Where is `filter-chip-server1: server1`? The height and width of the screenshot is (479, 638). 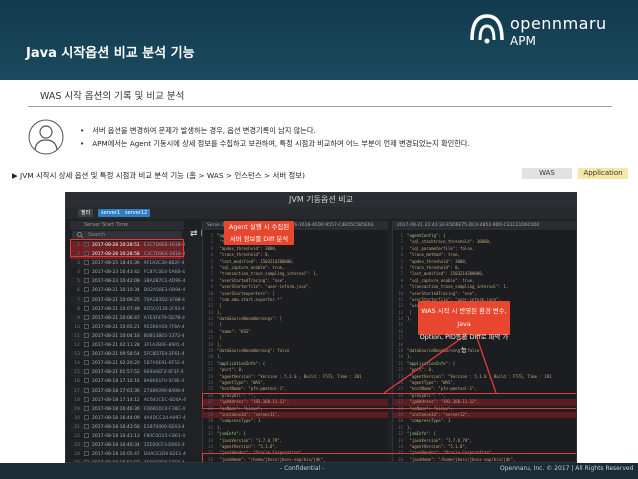 filter-chip-server1: server1 is located at coordinates (111, 213).